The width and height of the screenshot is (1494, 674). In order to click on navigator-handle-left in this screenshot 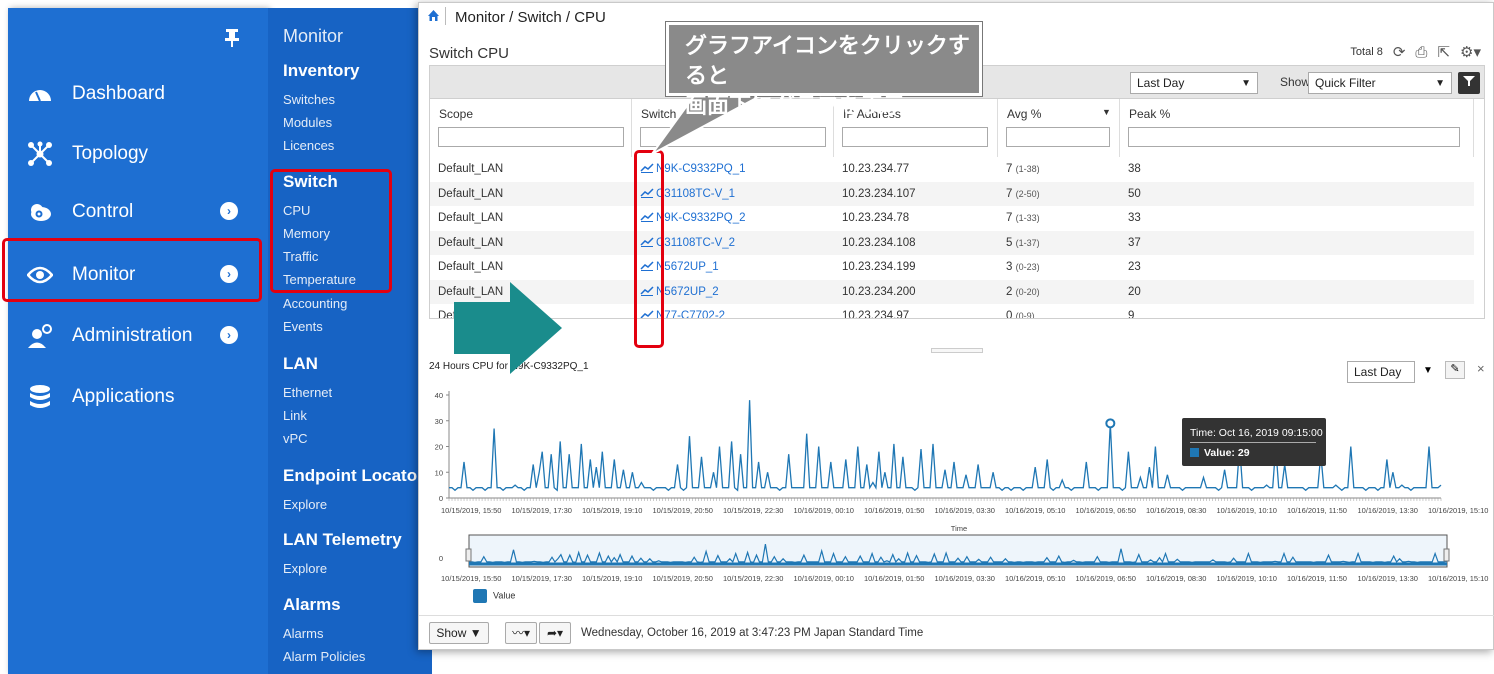, I will do `click(468, 555)`.